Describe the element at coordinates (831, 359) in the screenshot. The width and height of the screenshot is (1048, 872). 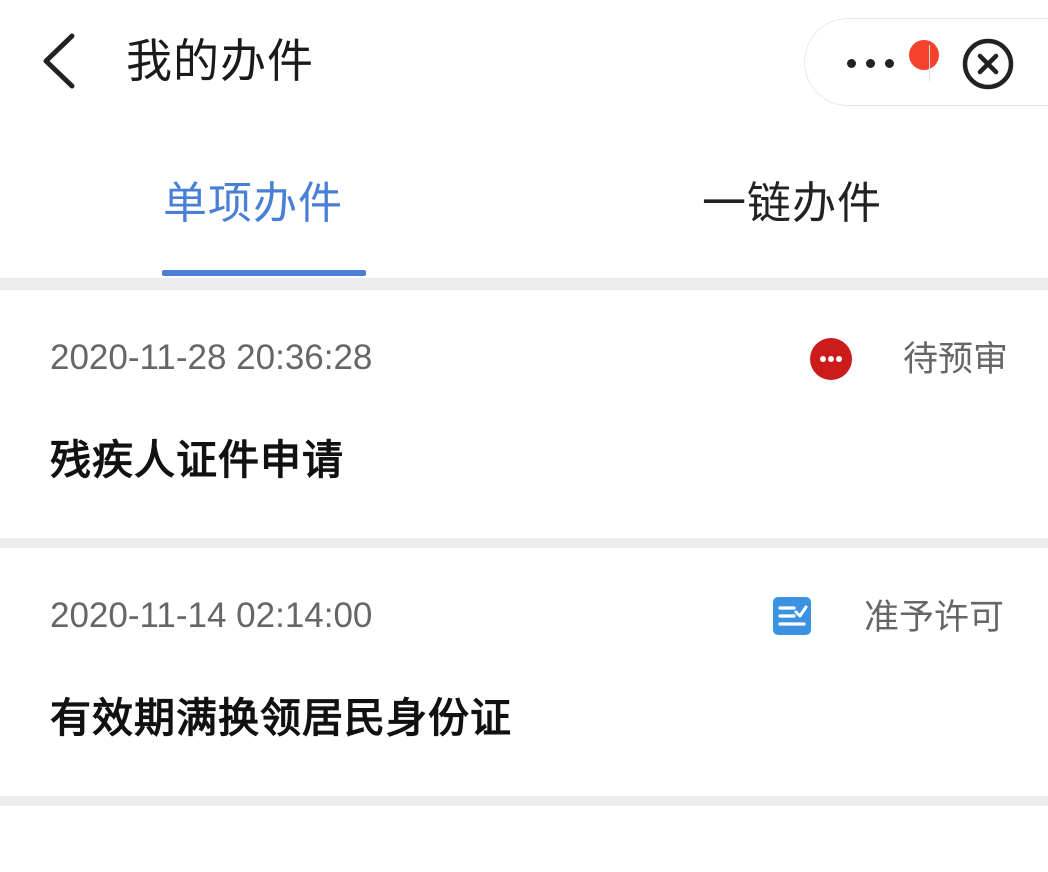
I see `more-circle-icon` at that location.